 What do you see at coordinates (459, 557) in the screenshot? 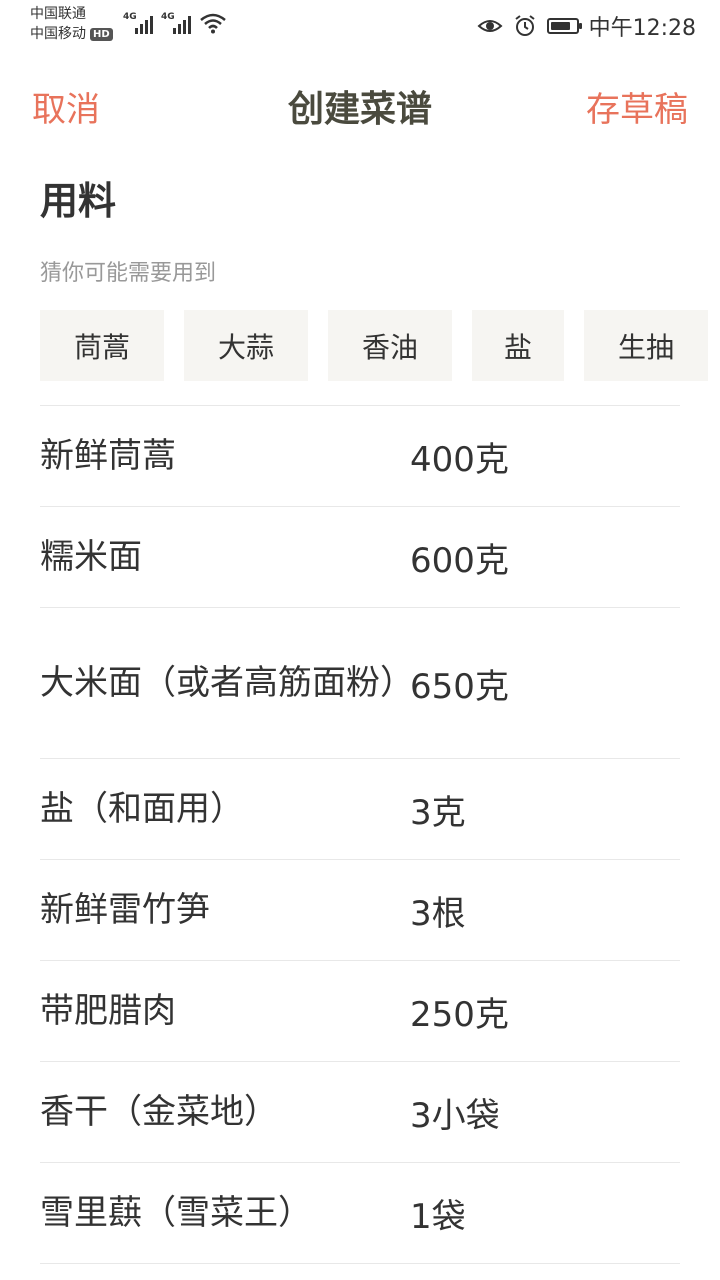
I see `ingredient-amount: 600克` at bounding box center [459, 557].